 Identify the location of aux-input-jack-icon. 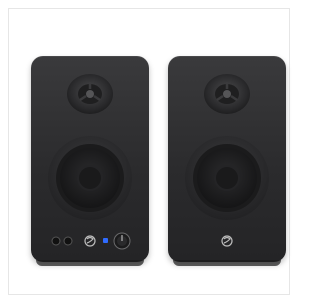
(56, 241).